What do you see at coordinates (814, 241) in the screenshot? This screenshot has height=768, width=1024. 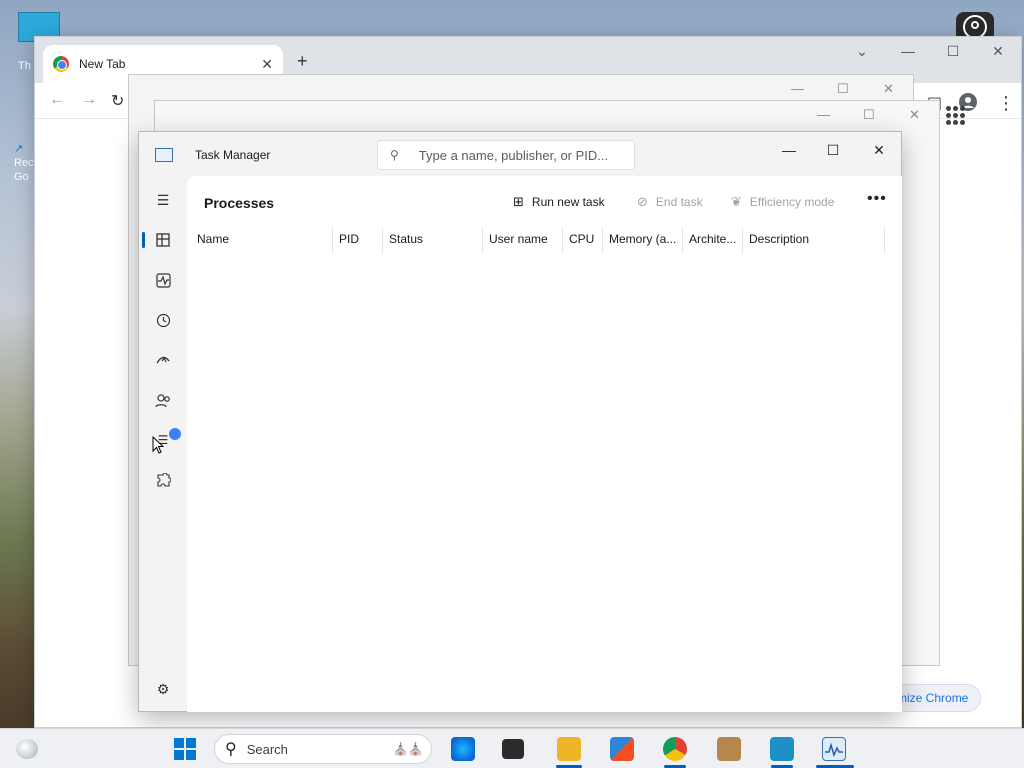 I see `column-description: Description` at bounding box center [814, 241].